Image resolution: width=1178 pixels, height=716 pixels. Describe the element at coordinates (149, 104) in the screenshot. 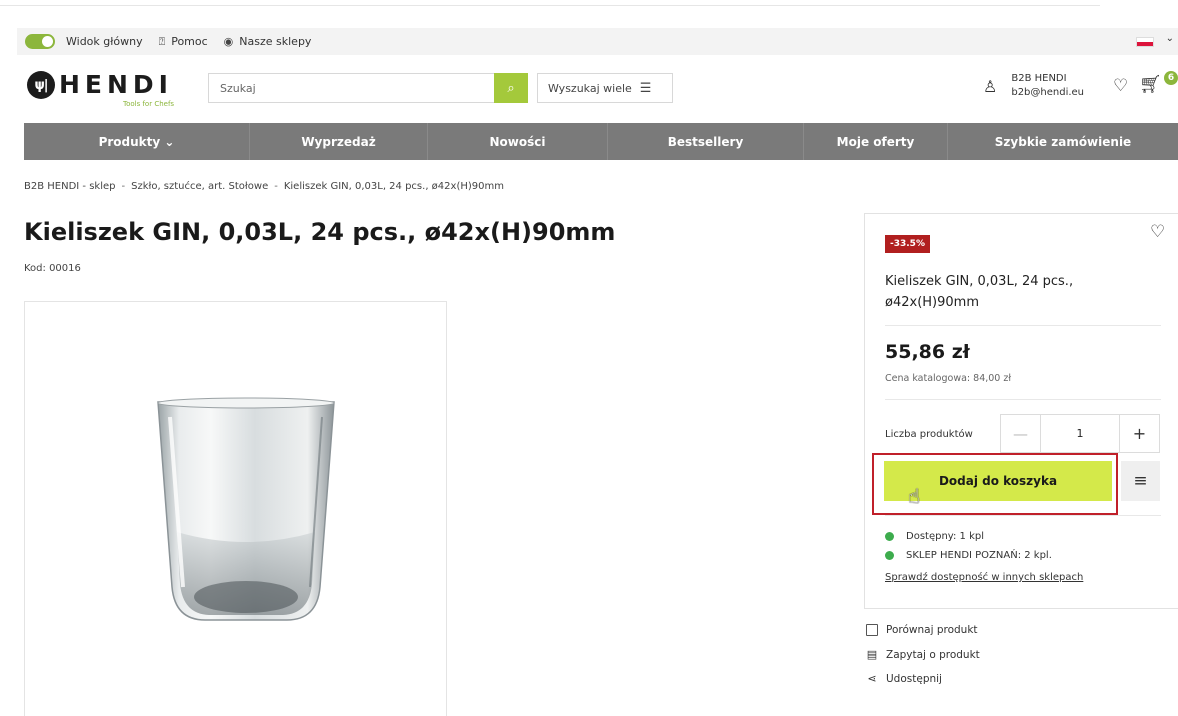

I see `logo-tagline: Tools for Chefs` at that location.